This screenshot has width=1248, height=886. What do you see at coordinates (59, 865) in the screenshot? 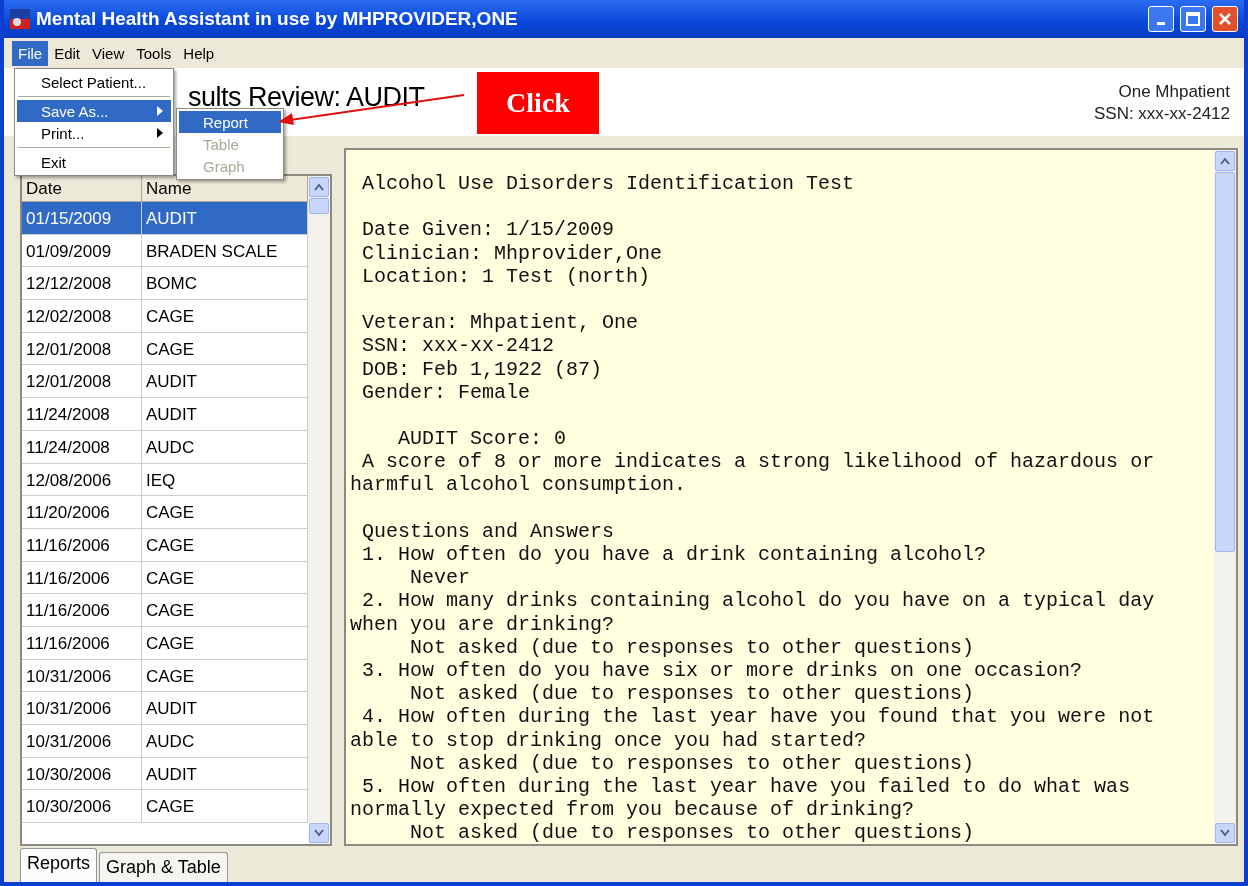
I see `tab: Reports` at bounding box center [59, 865].